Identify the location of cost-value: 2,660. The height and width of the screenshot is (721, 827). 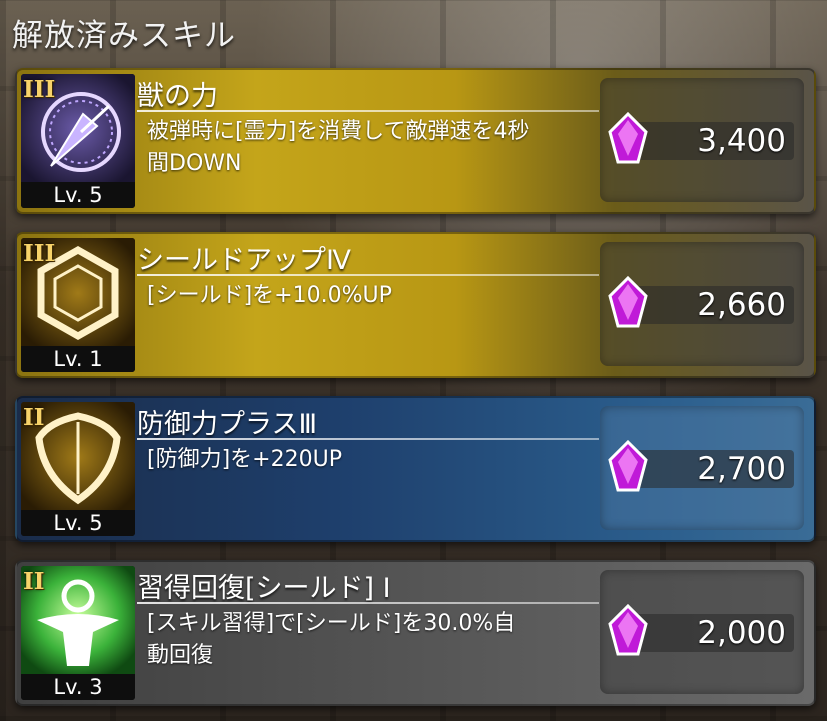
(741, 305).